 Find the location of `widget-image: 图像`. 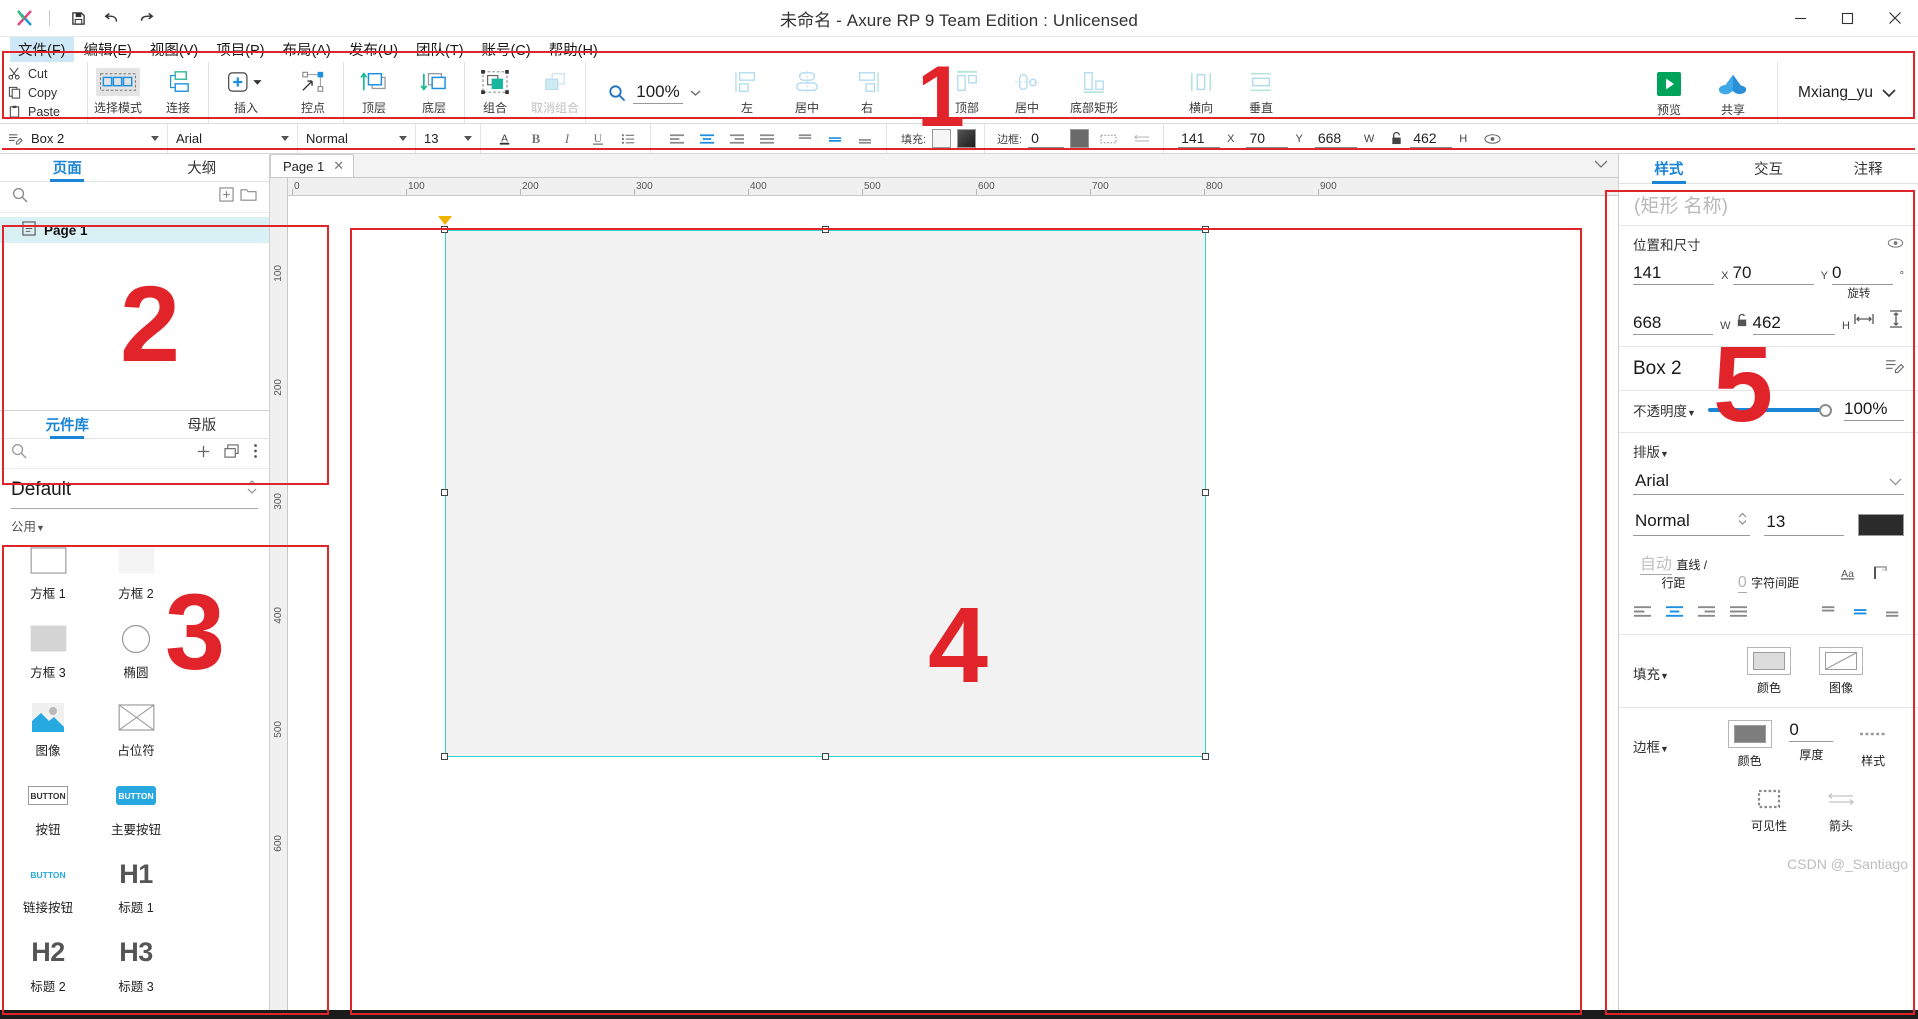

widget-image: 图像 is located at coordinates (48, 734).